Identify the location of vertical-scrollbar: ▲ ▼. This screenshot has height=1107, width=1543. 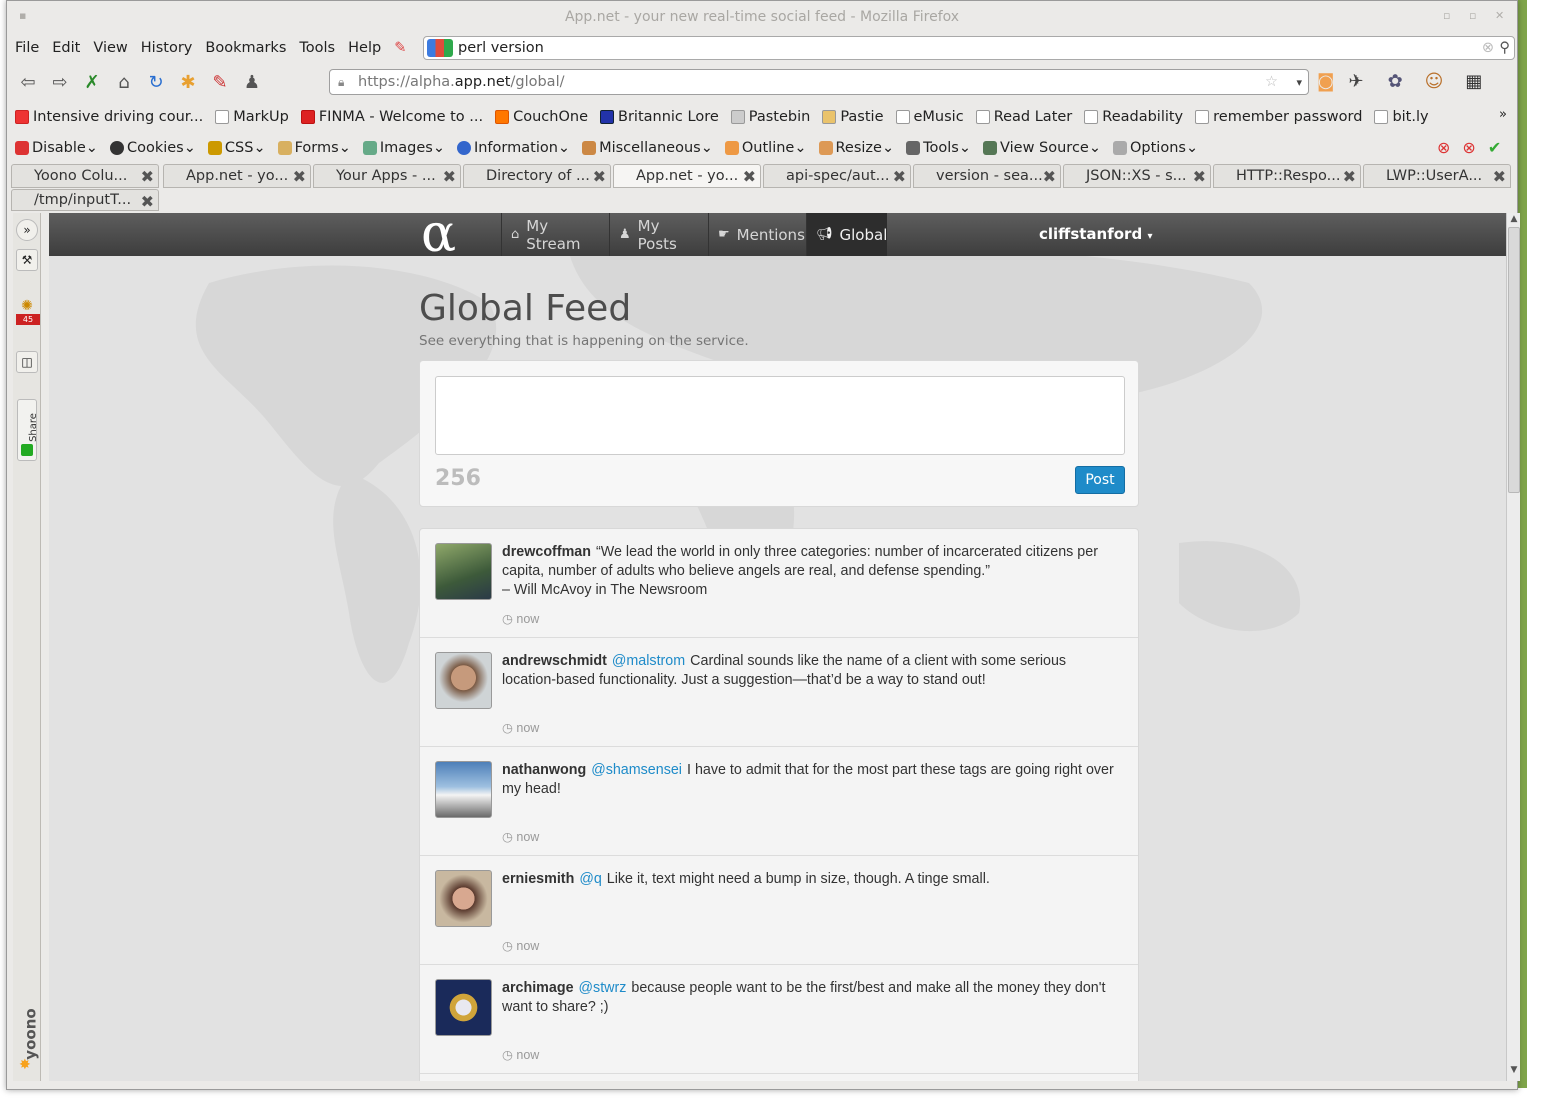
(1513, 647).